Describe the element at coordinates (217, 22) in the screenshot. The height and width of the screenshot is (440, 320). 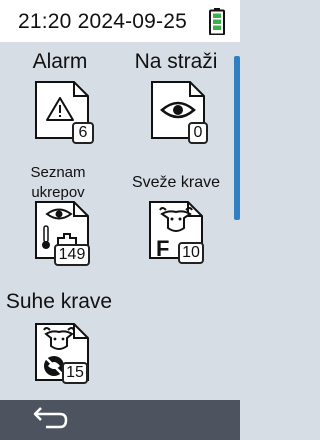
I see `battery-full-icon` at that location.